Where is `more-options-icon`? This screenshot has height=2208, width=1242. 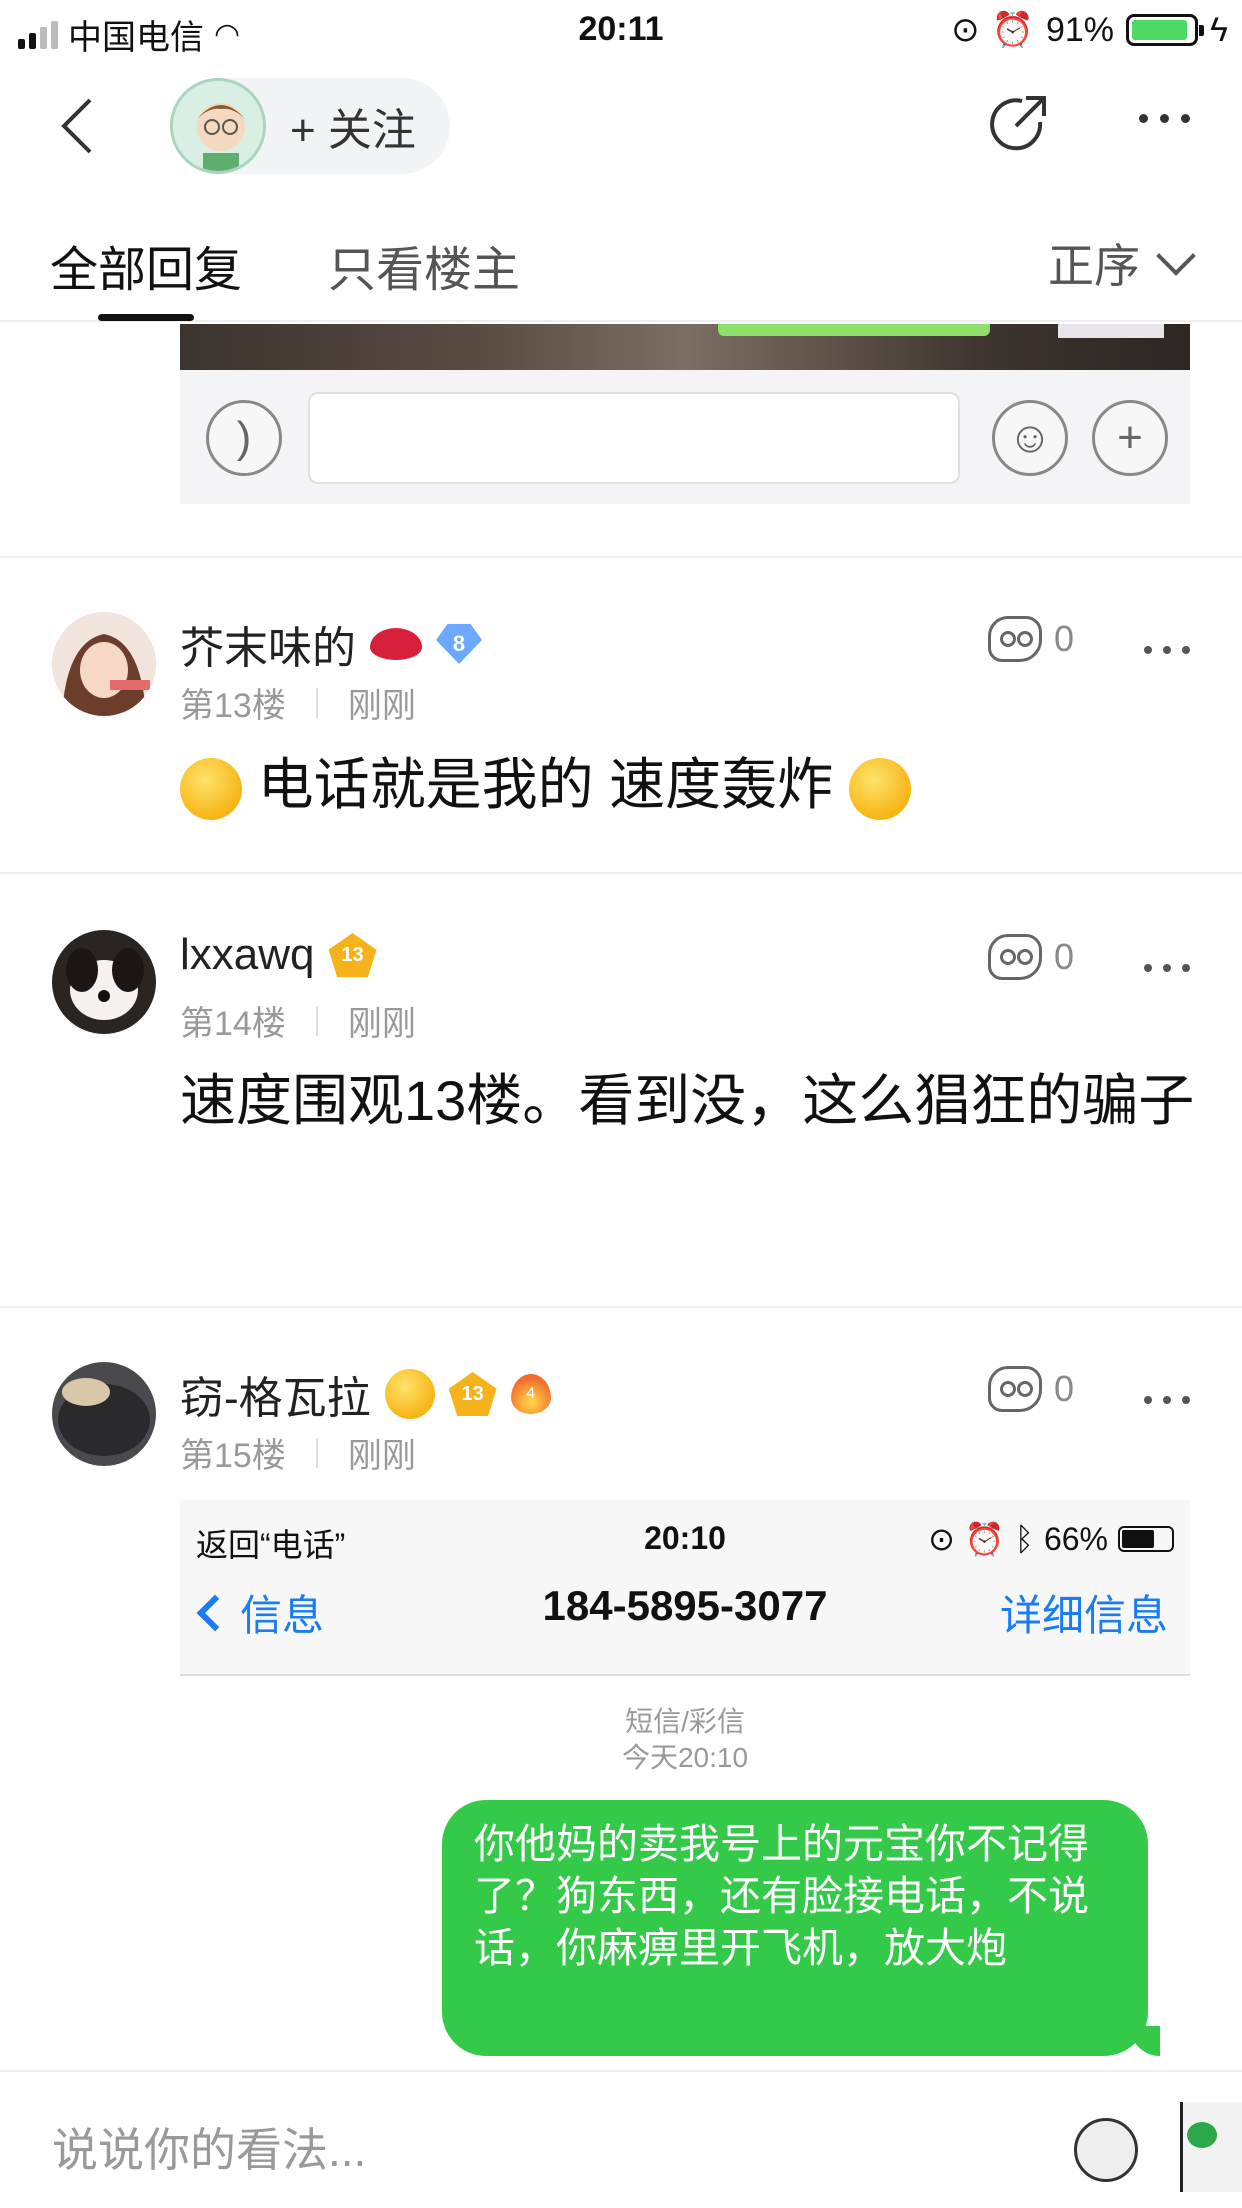
more-options-icon is located at coordinates (1164, 118).